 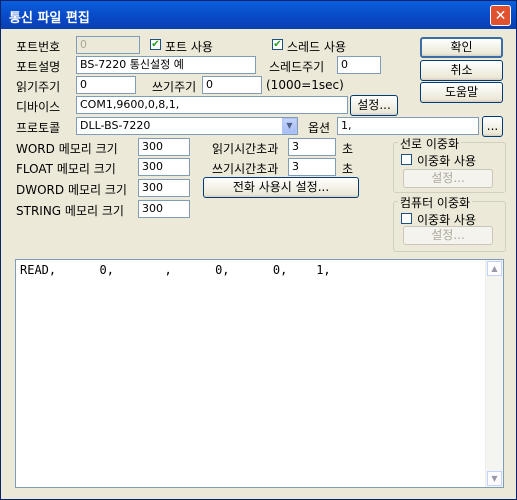 What do you see at coordinates (494, 478) in the screenshot?
I see `scroll-down-icon: ▼` at bounding box center [494, 478].